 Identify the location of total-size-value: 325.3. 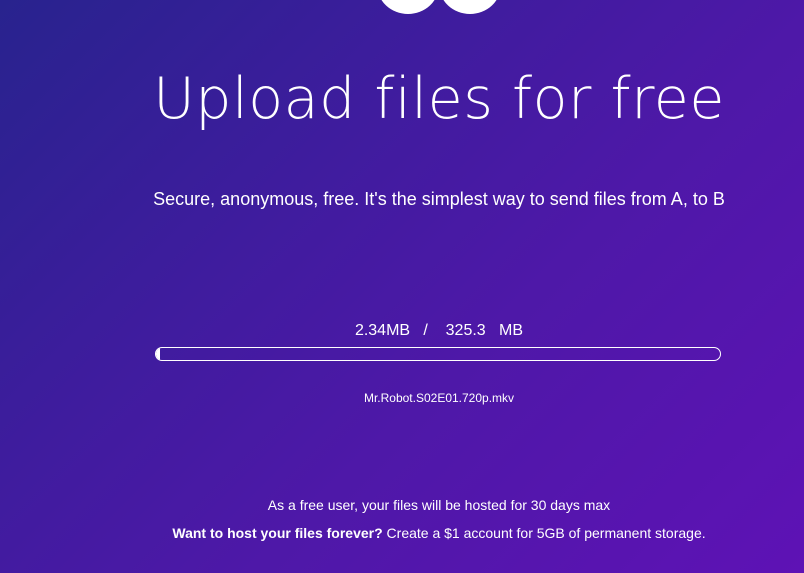
(465, 330).